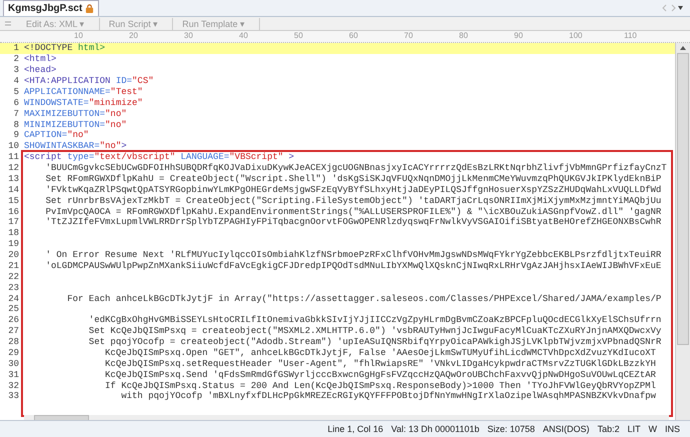 Image resolution: width=690 pixels, height=437 pixels. Describe the element at coordinates (652, 429) in the screenshot. I see `status-field: W` at that location.